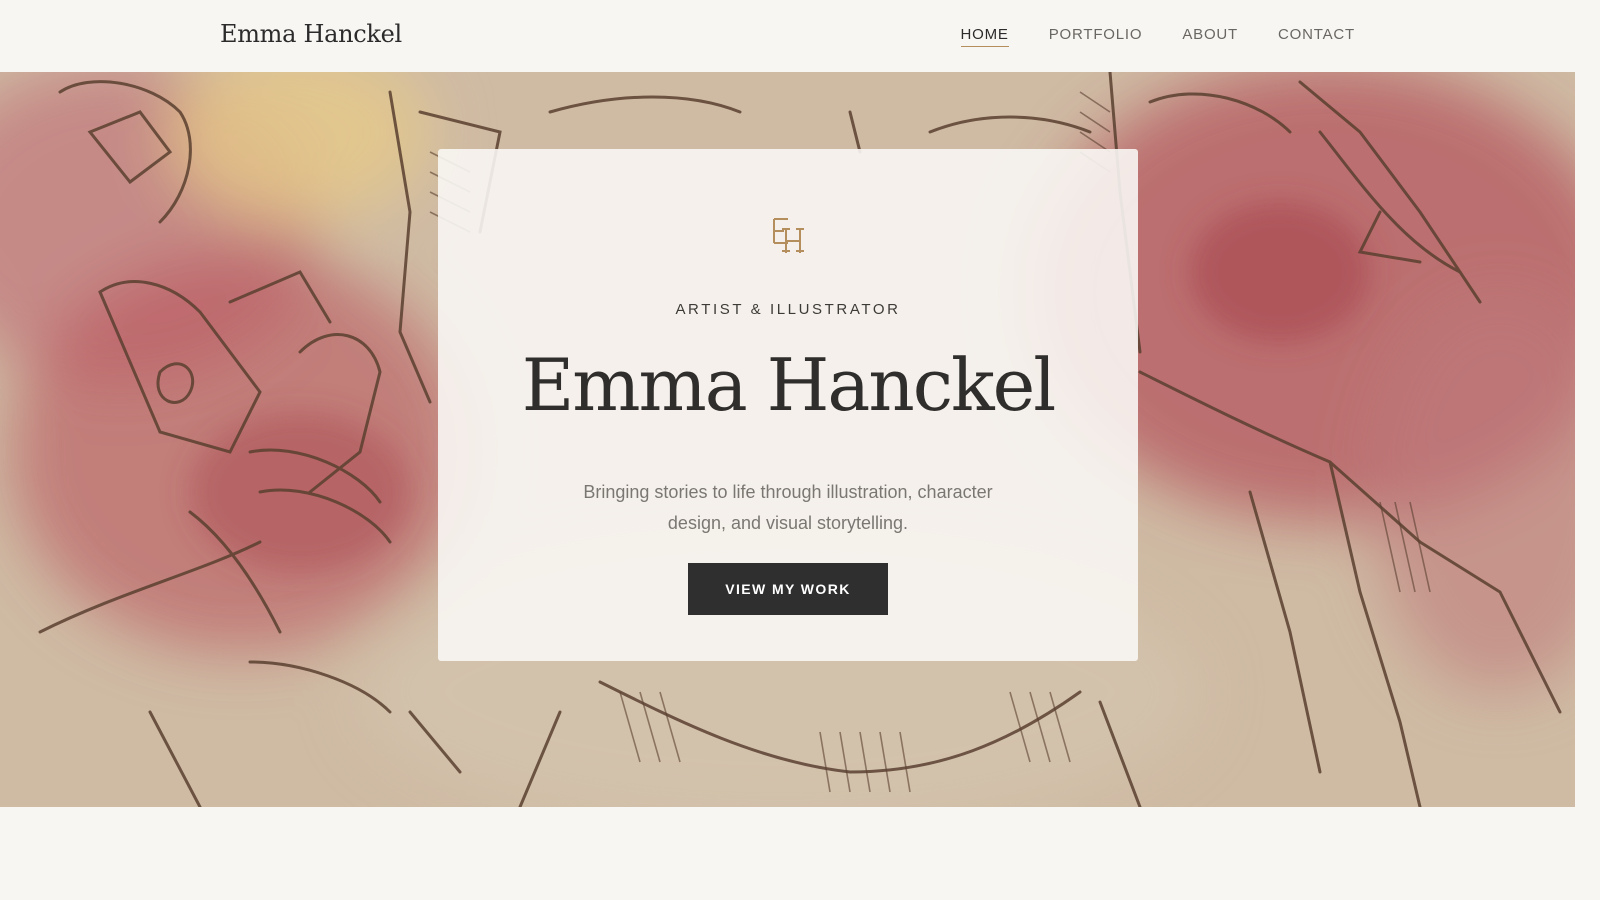 The width and height of the screenshot is (1600, 900). Describe the element at coordinates (311, 34) in the screenshot. I see `site-brand: Emma Hanckel` at that location.